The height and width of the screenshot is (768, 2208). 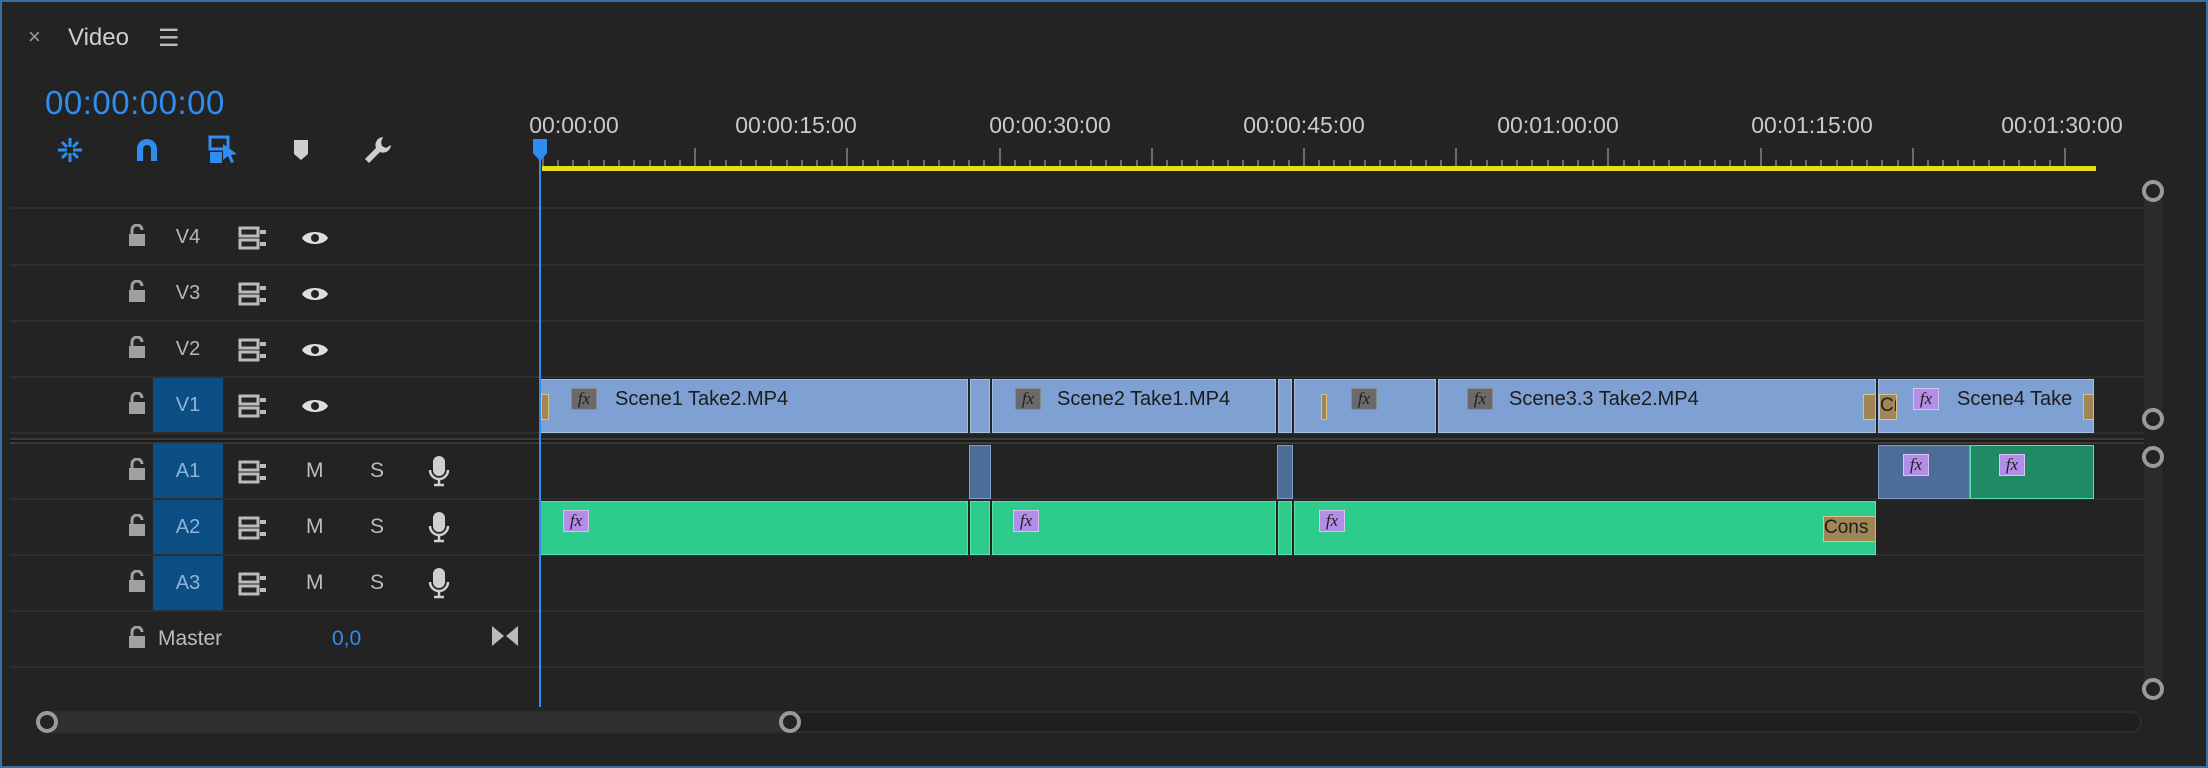 What do you see at coordinates (418, 722) in the screenshot?
I see `horizontal-scroll-thumb` at bounding box center [418, 722].